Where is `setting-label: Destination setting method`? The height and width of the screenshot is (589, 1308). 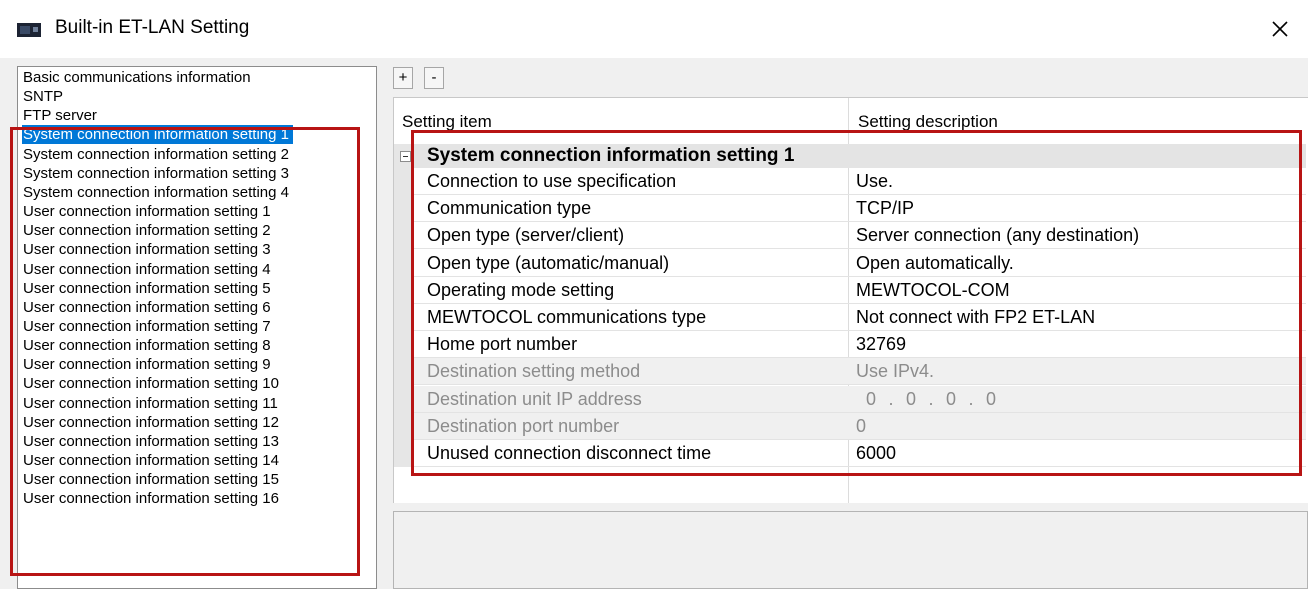
setting-label: Destination setting method is located at coordinates (534, 371).